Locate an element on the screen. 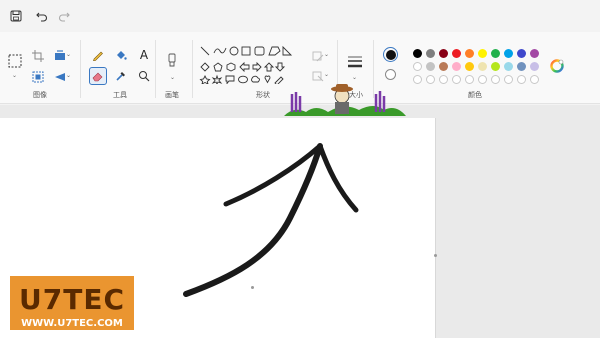 The image size is (600, 338). brush-icon is located at coordinates (172, 63).